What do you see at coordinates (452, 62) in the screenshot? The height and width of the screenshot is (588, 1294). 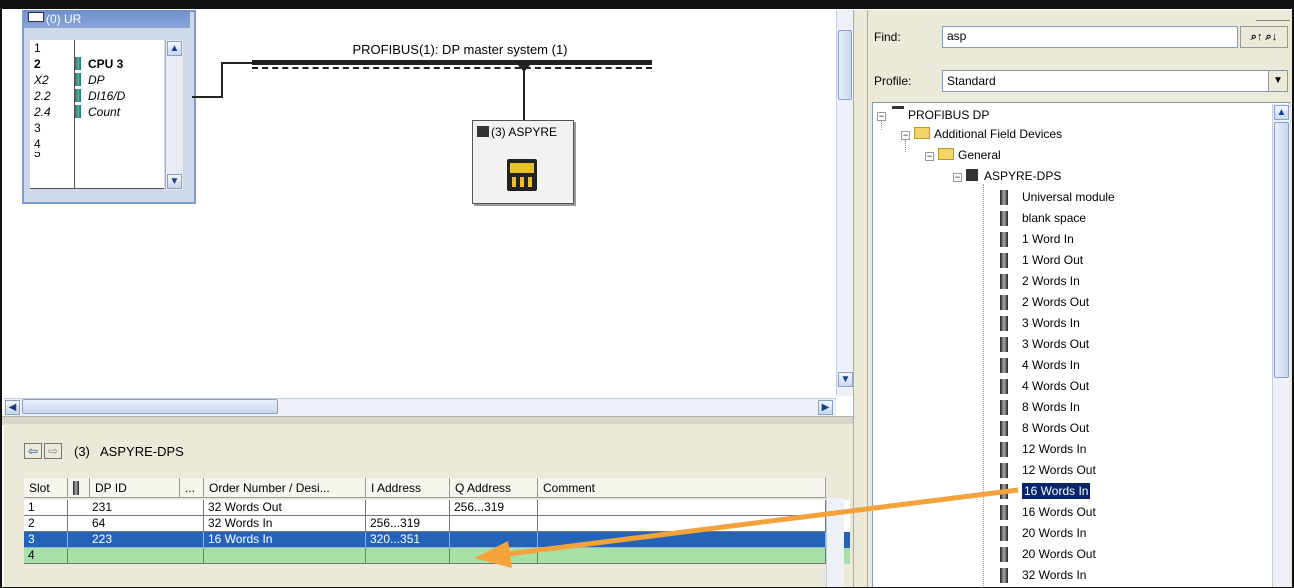 I see `profibus-line` at bounding box center [452, 62].